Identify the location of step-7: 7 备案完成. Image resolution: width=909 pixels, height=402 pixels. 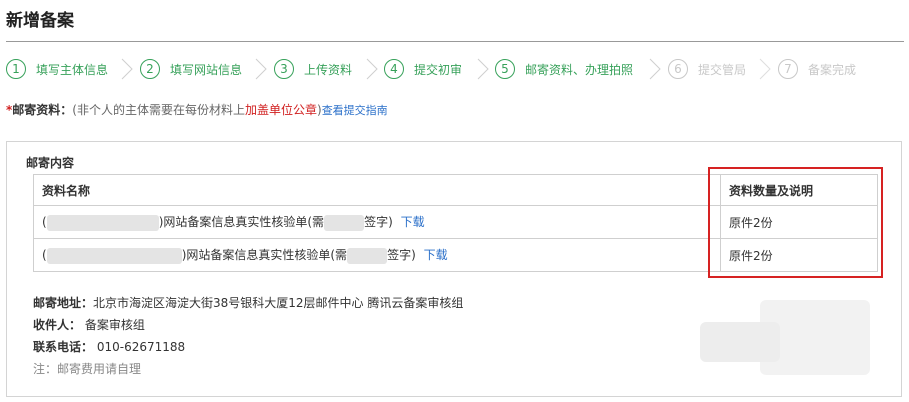
(817, 69).